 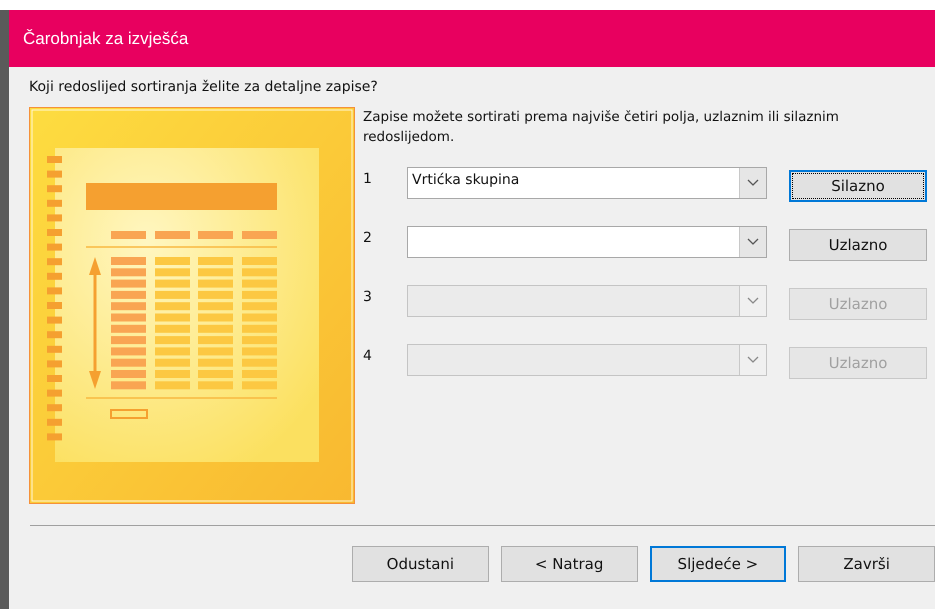 What do you see at coordinates (420, 564) in the screenshot?
I see `wizard-button: Odustani` at bounding box center [420, 564].